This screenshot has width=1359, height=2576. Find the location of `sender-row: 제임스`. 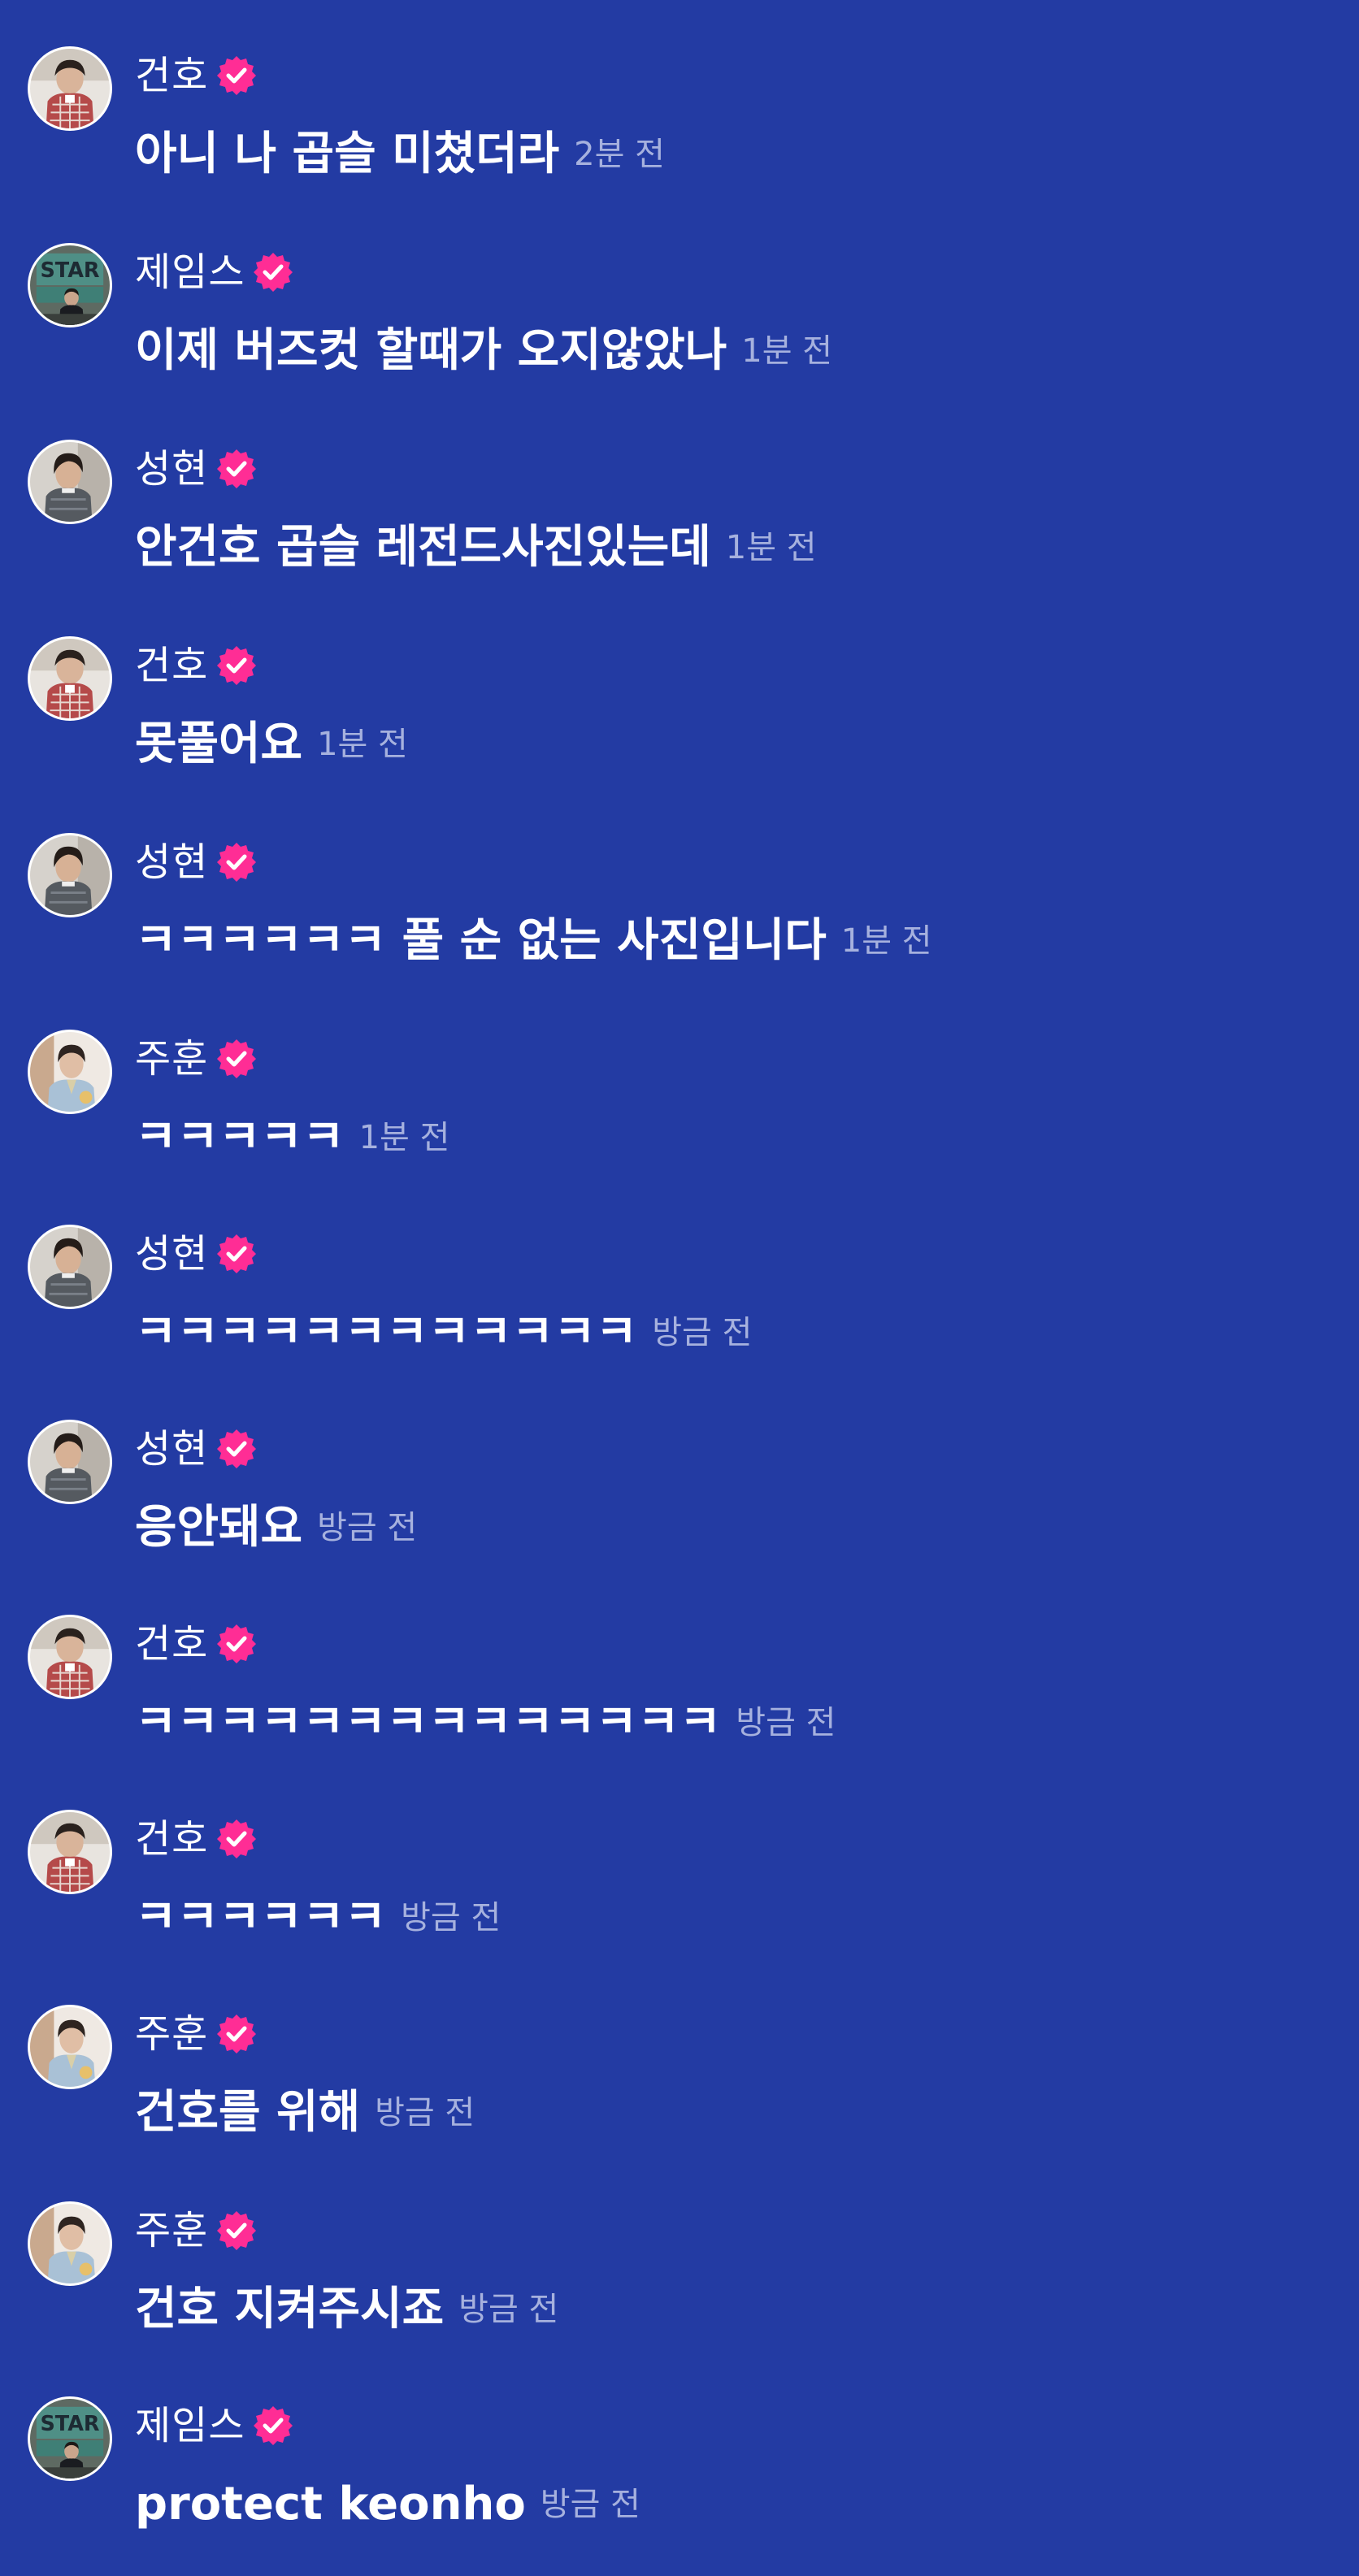

sender-row: 제임스 is located at coordinates (215, 2425).